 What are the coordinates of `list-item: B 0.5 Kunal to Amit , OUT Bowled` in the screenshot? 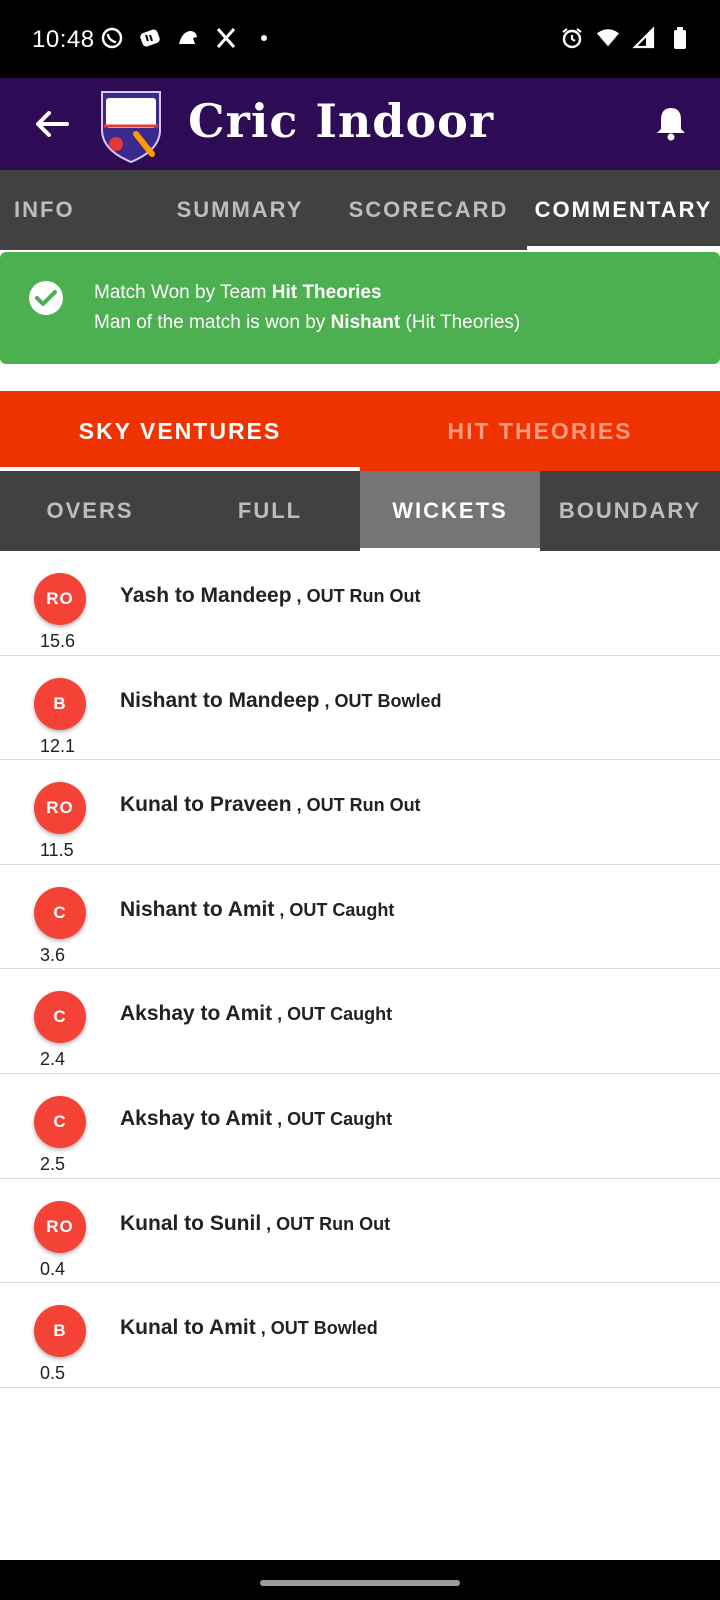 It's located at (360, 1335).